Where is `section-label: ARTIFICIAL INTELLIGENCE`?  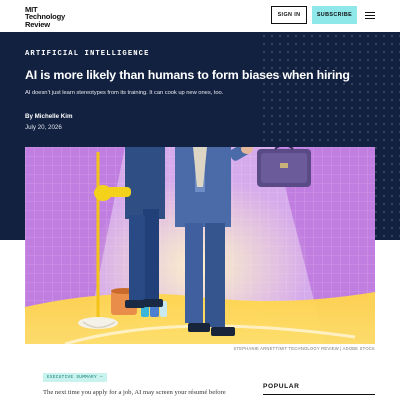
section-label: ARTIFICIAL INTELLIGENCE is located at coordinates (87, 54).